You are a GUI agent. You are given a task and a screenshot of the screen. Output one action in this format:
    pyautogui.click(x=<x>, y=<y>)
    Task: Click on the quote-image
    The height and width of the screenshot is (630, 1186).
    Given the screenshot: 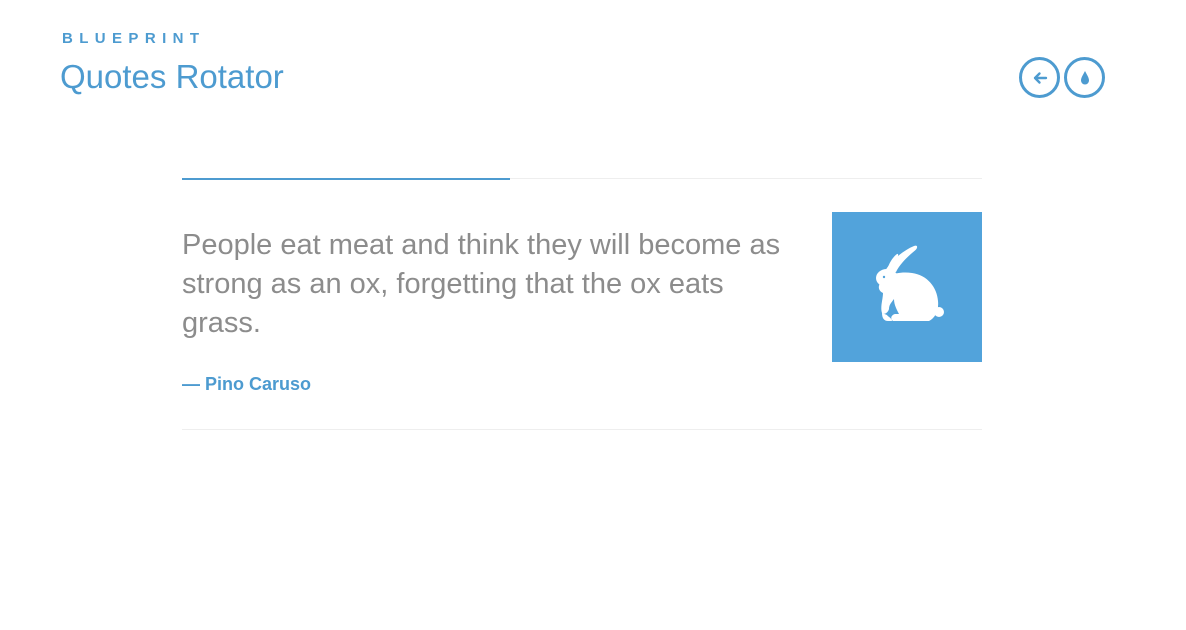 What is the action you would take?
    pyautogui.click(x=907, y=287)
    